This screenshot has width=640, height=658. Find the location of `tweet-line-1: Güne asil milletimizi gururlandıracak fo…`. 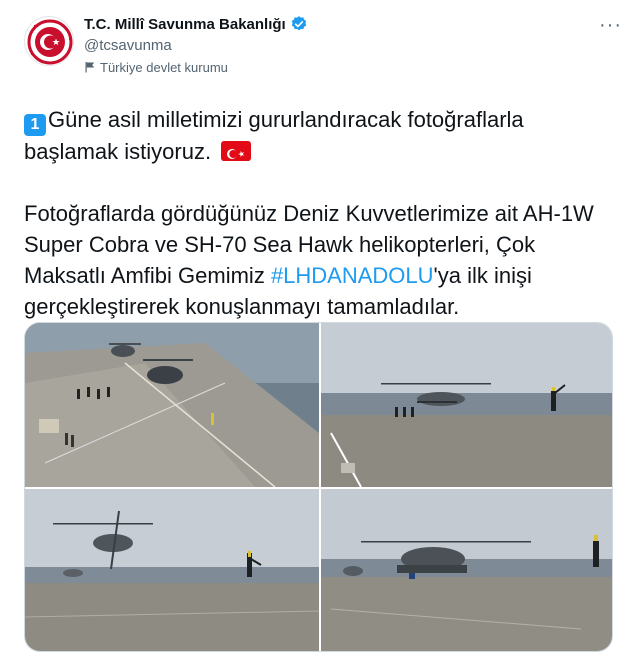

tweet-line-1: Güne asil milletimizi gururlandıracak fo… is located at coordinates (274, 135).